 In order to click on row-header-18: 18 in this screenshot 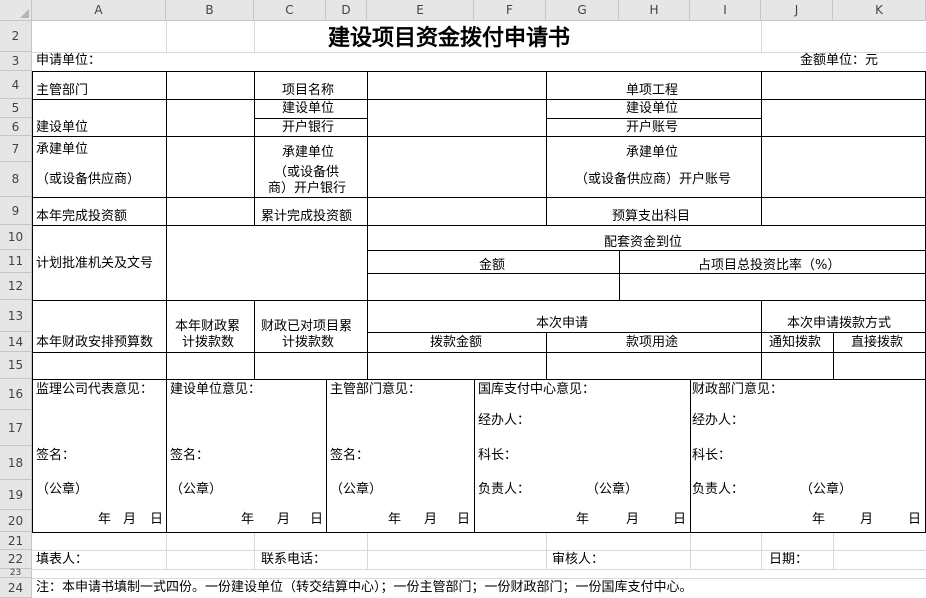, I will do `click(16, 463)`.